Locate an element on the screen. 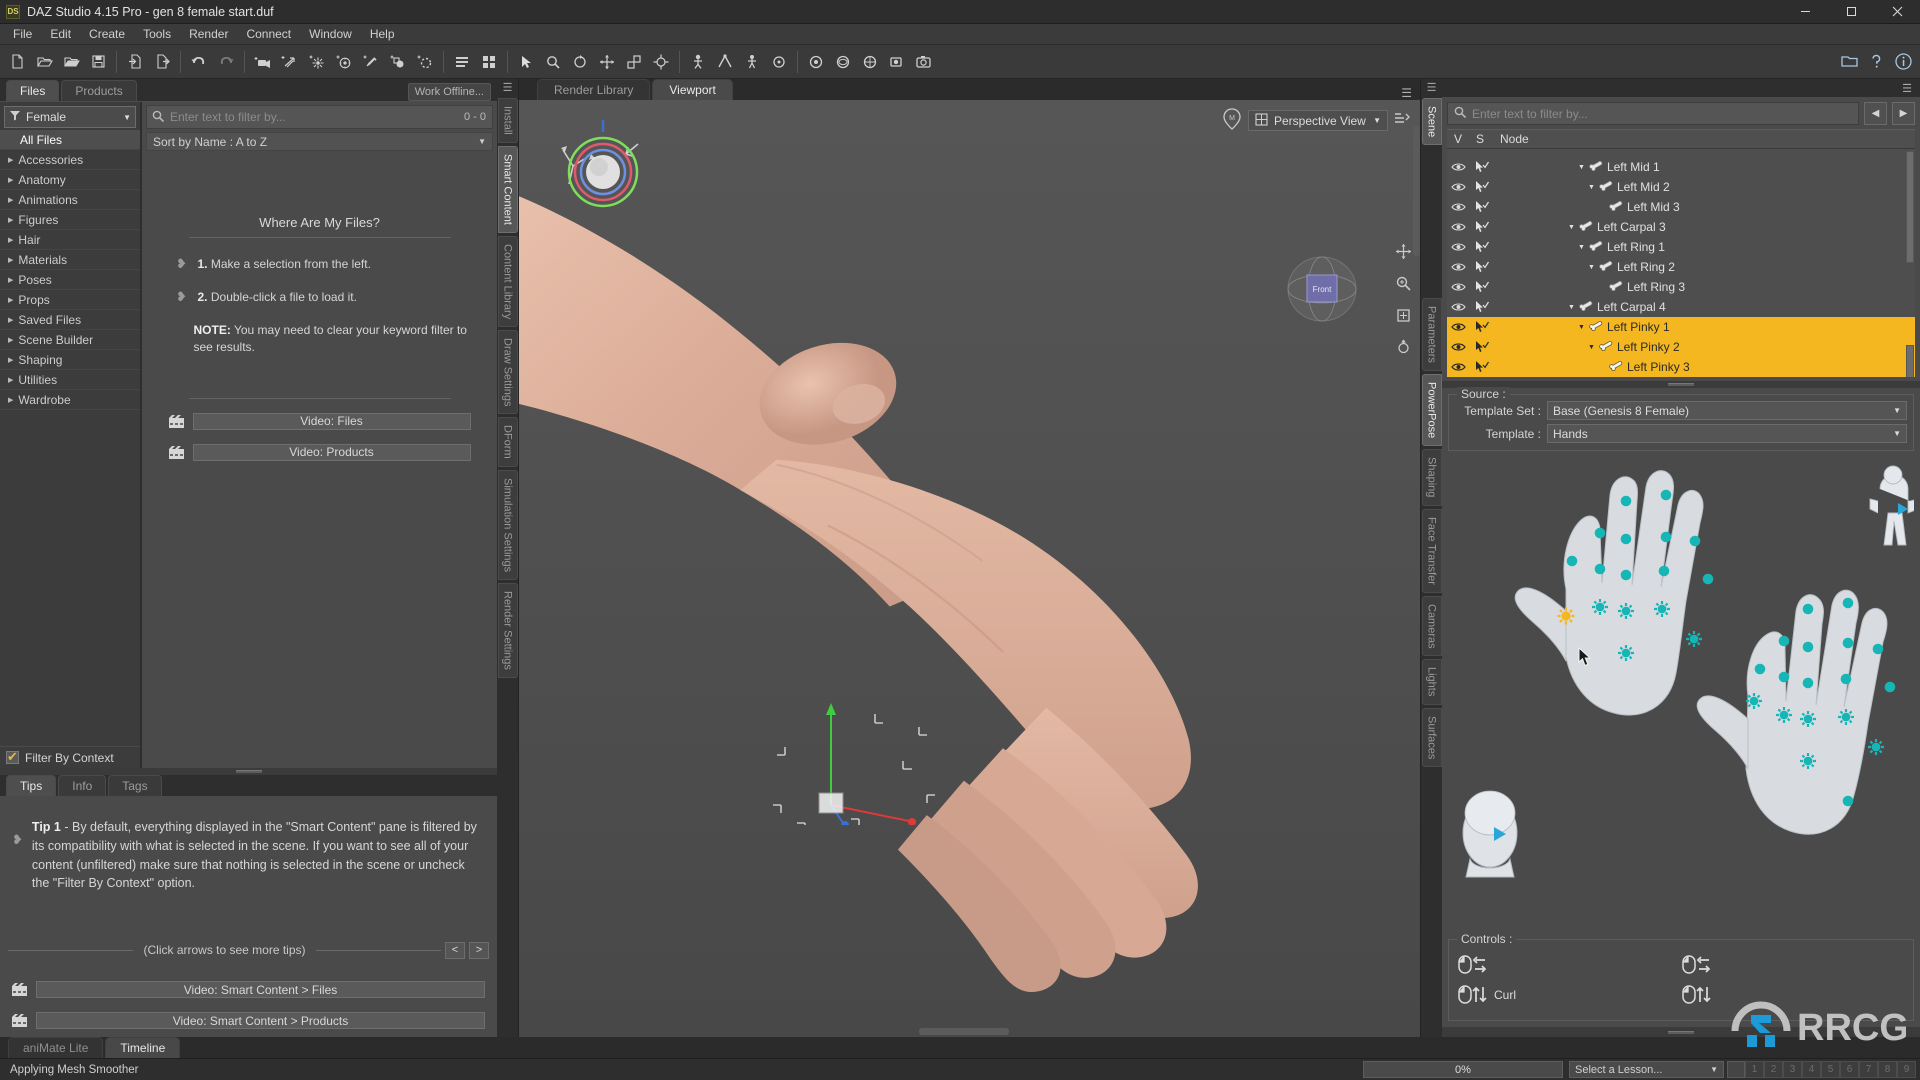 This screenshot has height=1080, width=1920. navigation-cube: Front is located at coordinates (1322, 289).